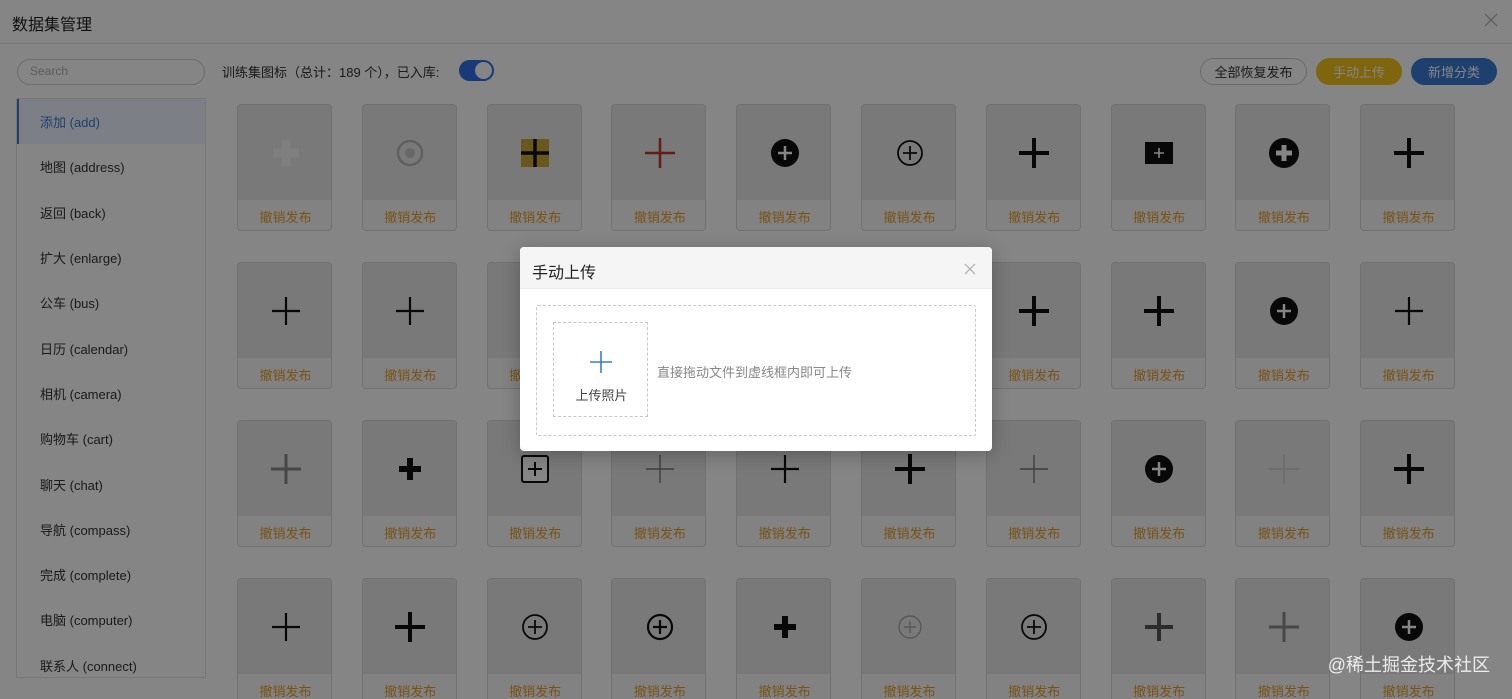 The image size is (1512, 699). I want to click on manual-upload-dialog: 手动上传 上传照片 直接拖动文件到虚线框内即可上传, so click(756, 349).